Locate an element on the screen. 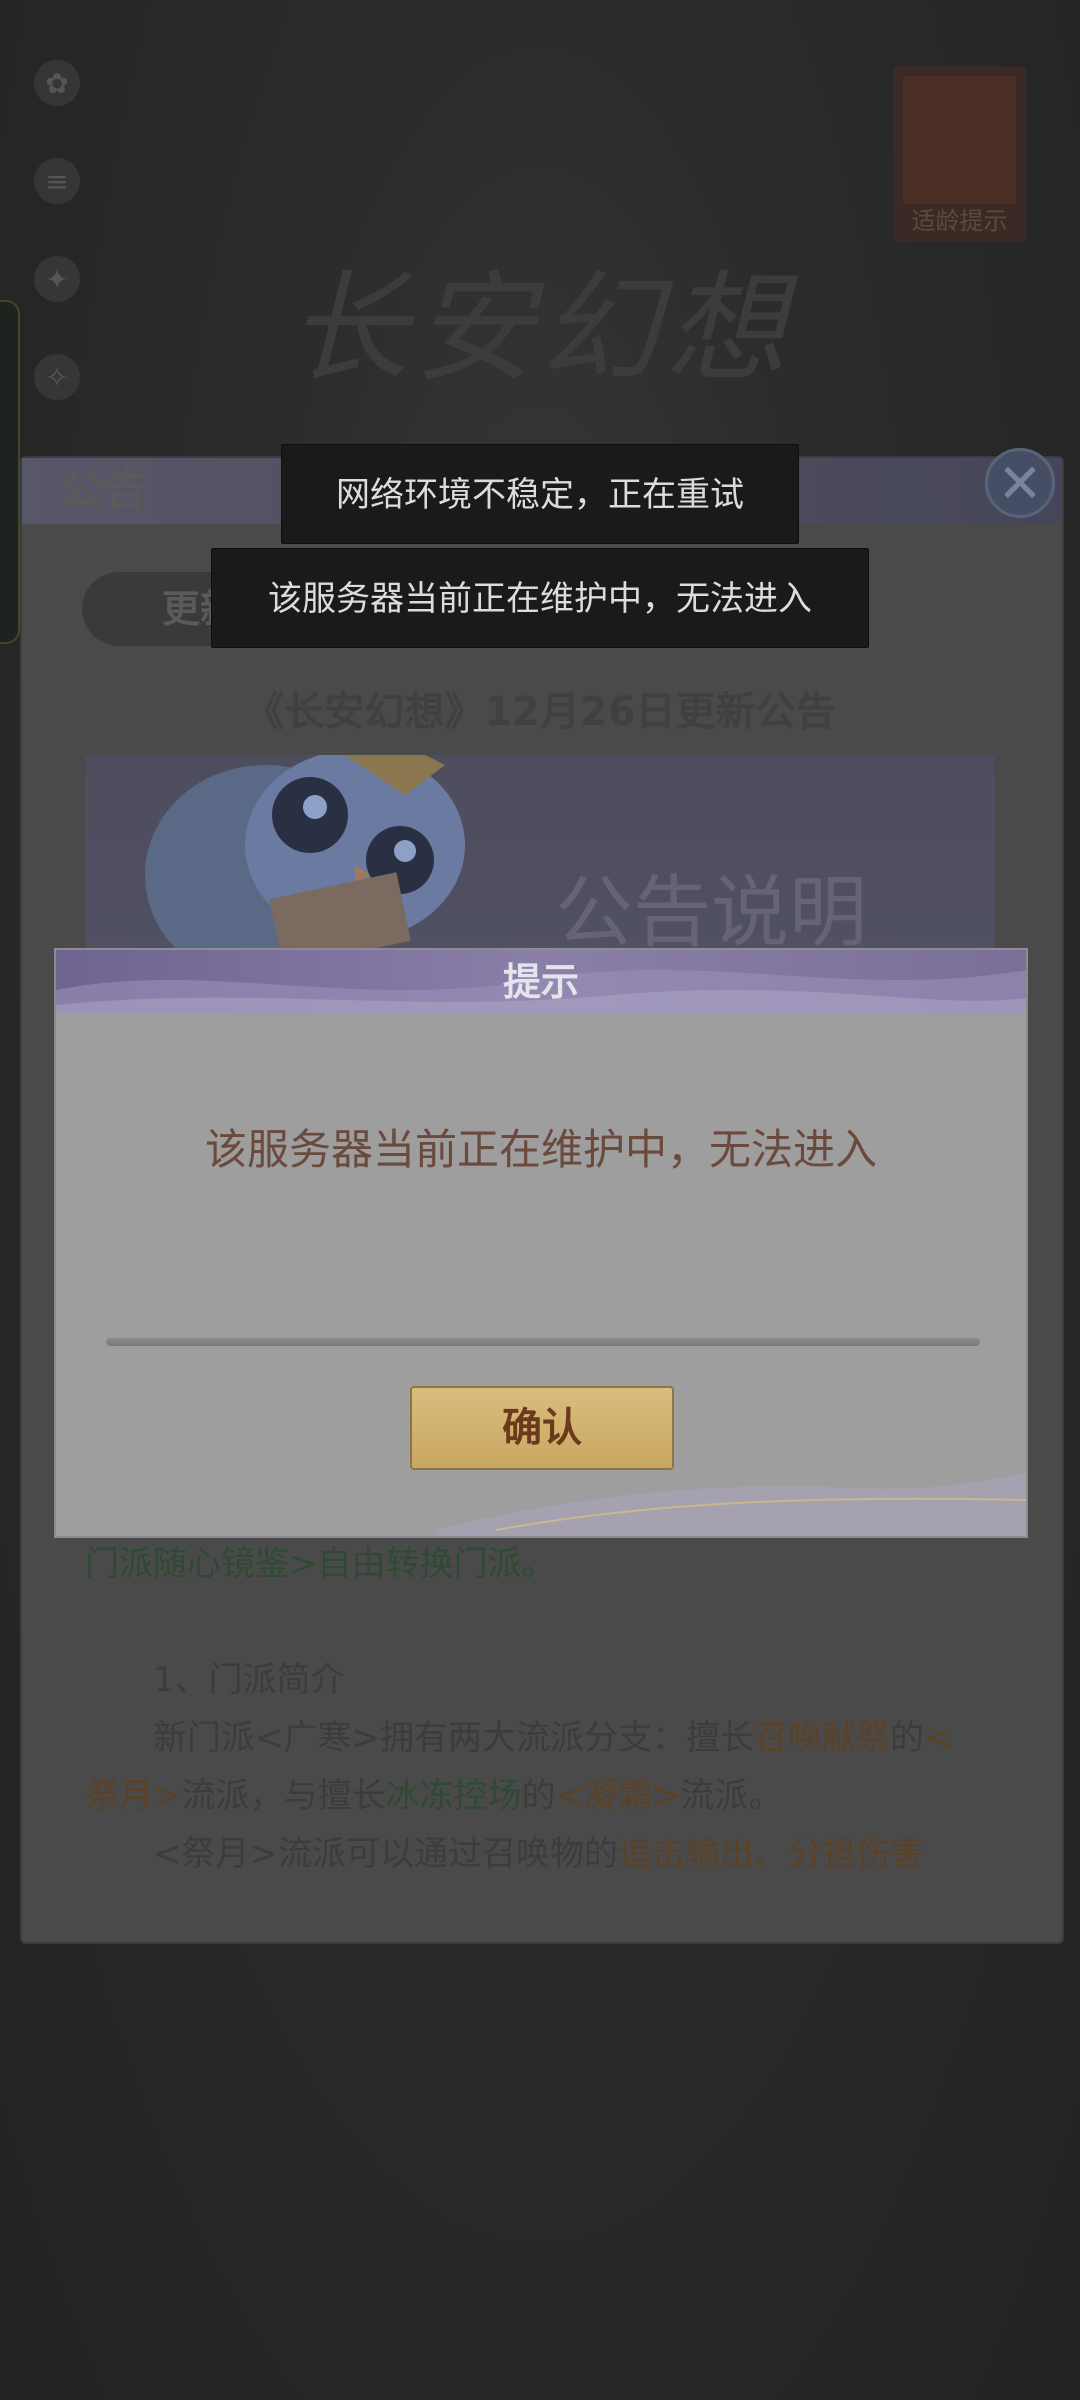 This screenshot has width=1080, height=2400. body-line: 新门派<广寒>拥有两大流派分支：擅长召唤献祭的< is located at coordinates (545, 1738).